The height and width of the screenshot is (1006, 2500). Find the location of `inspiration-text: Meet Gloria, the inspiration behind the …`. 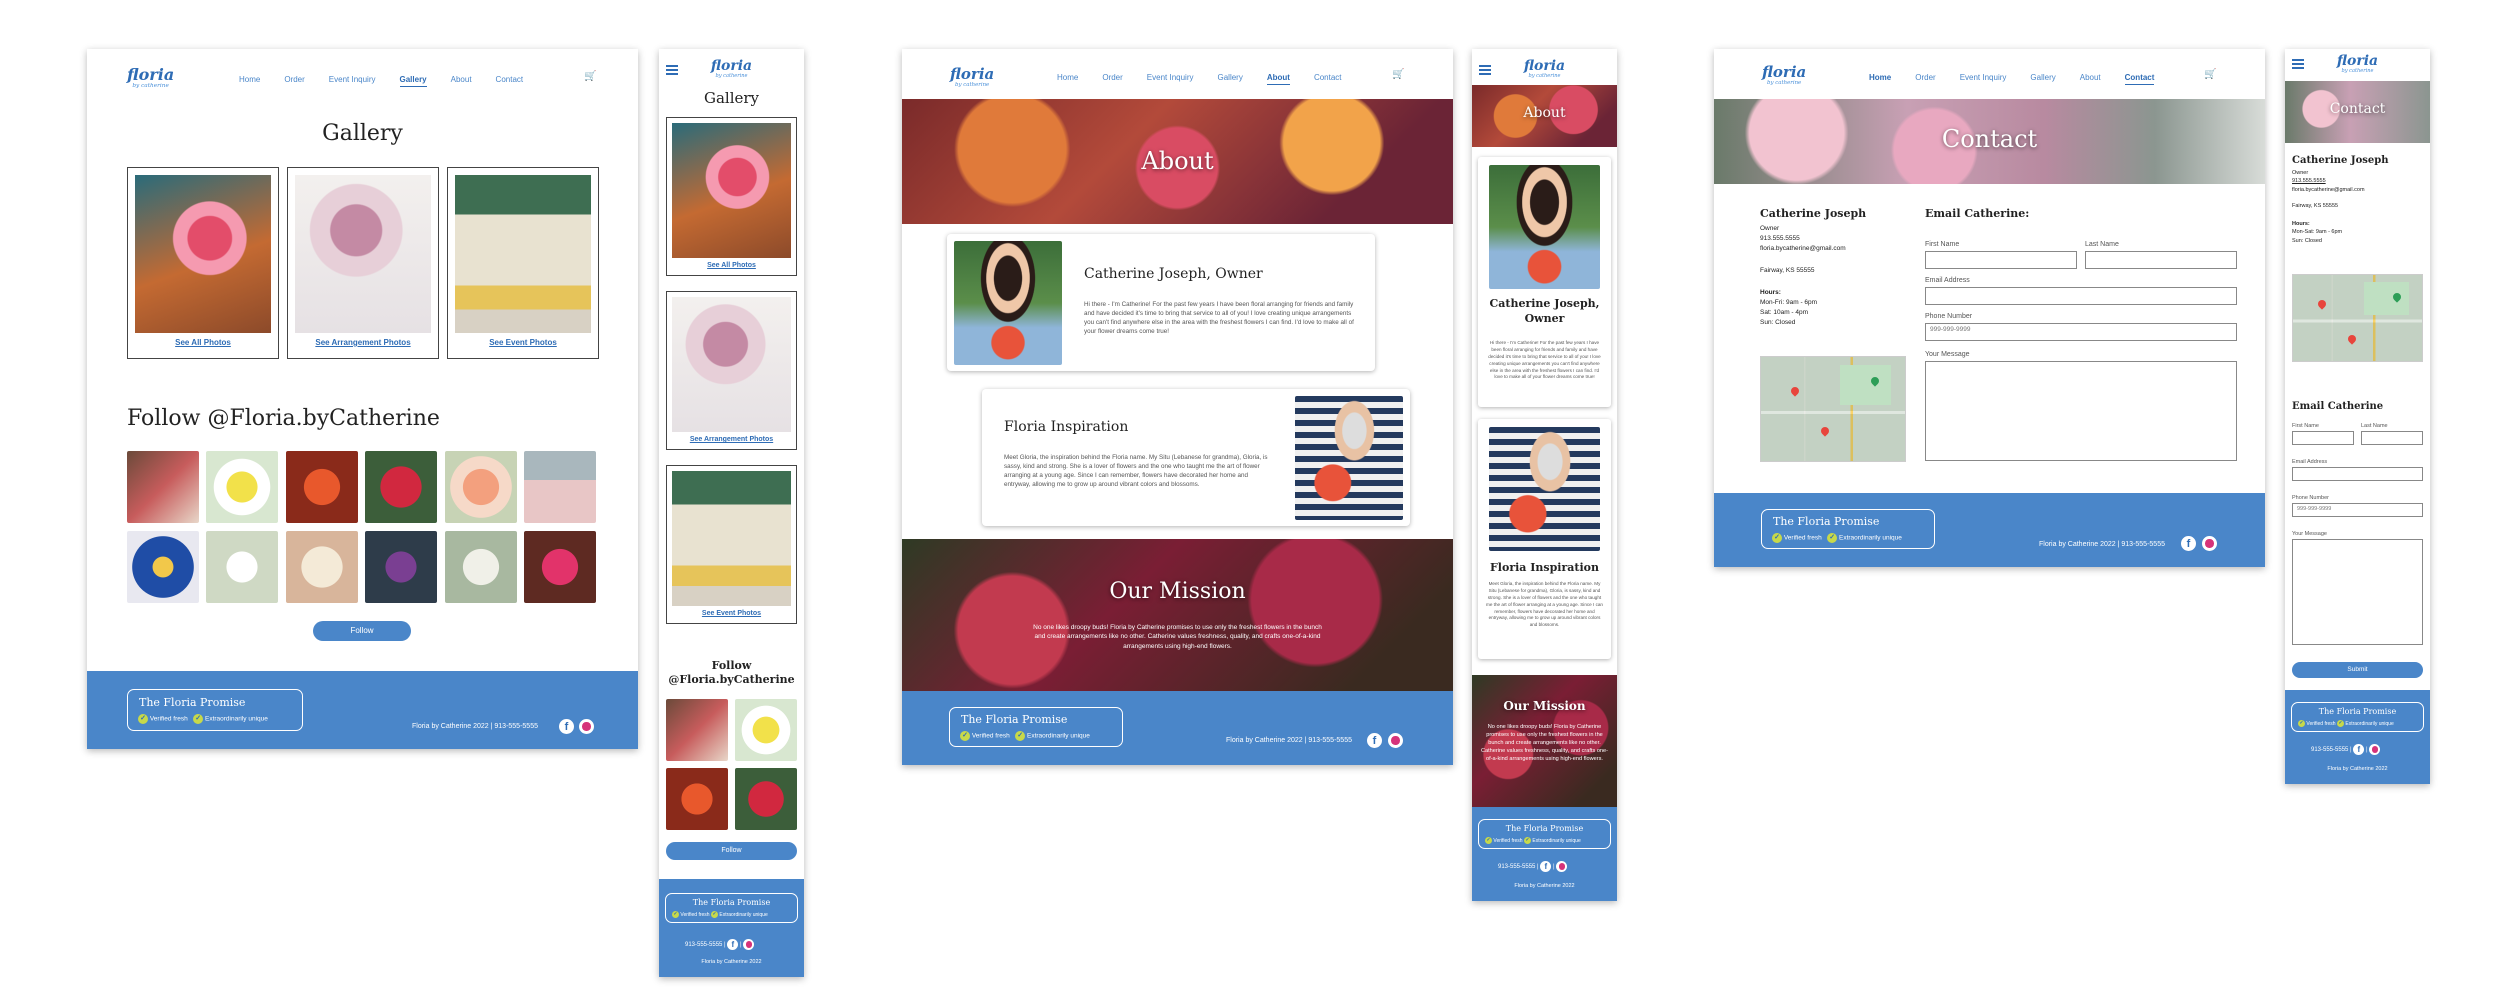

inspiration-text: Meet Gloria, the inspiration behind the … is located at coordinates (1136, 471).